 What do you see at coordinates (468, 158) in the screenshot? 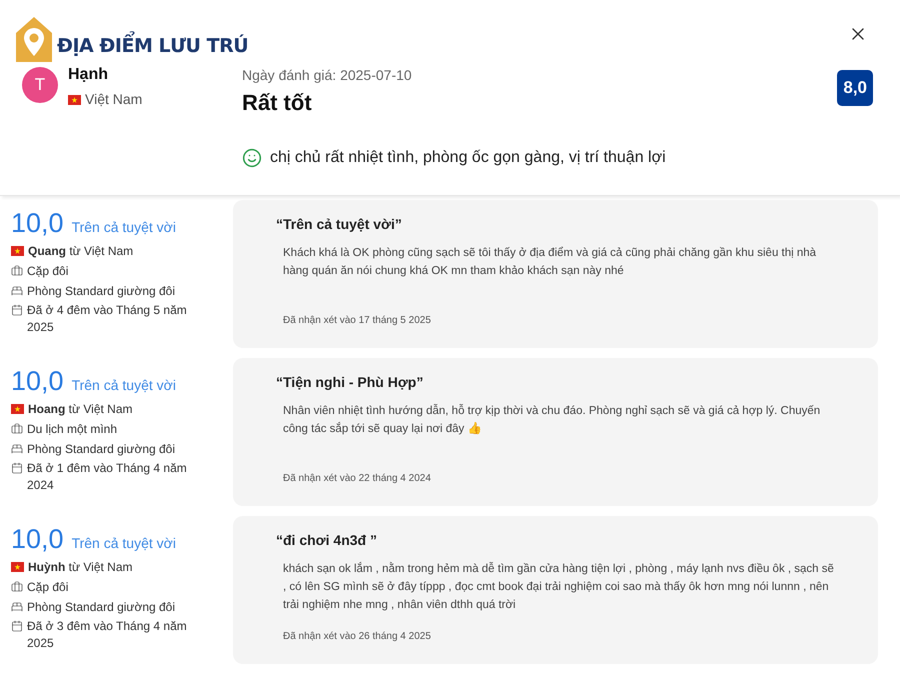
I see `positive-comment: chị chủ rất nhiệt tình, phòng ốc gọn gàng, vị trí thuận lợi` at bounding box center [468, 158].